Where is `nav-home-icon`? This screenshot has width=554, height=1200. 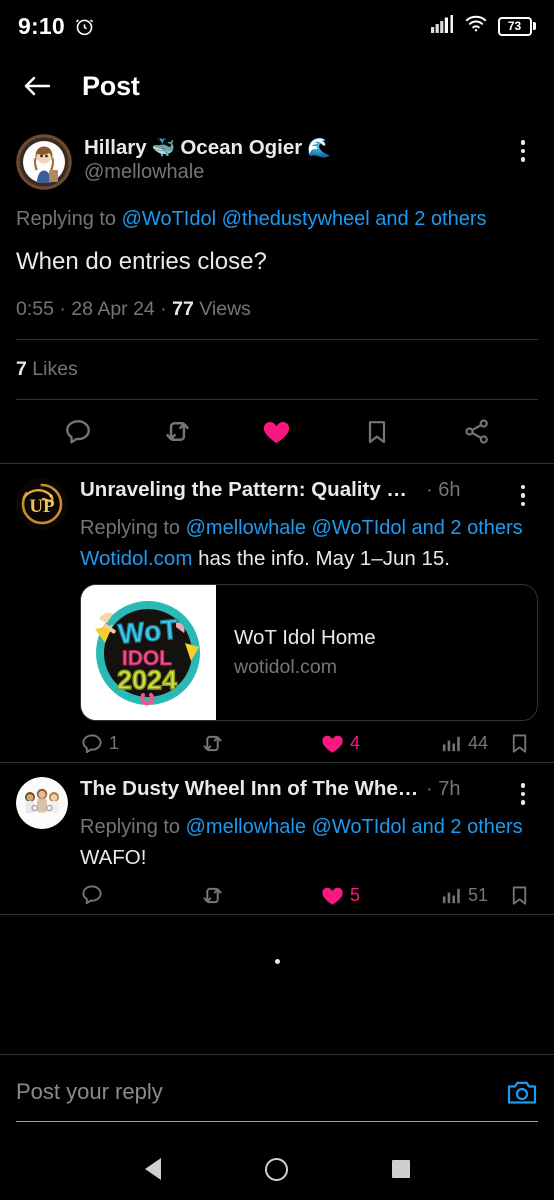
nav-home-icon is located at coordinates (276, 1169).